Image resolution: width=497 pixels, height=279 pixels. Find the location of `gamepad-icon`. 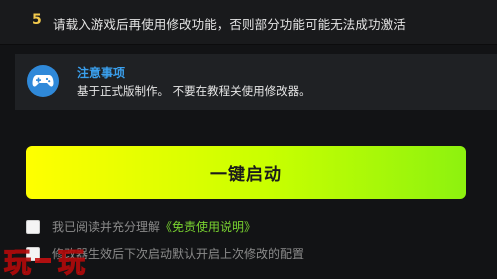

gamepad-icon is located at coordinates (43, 81).